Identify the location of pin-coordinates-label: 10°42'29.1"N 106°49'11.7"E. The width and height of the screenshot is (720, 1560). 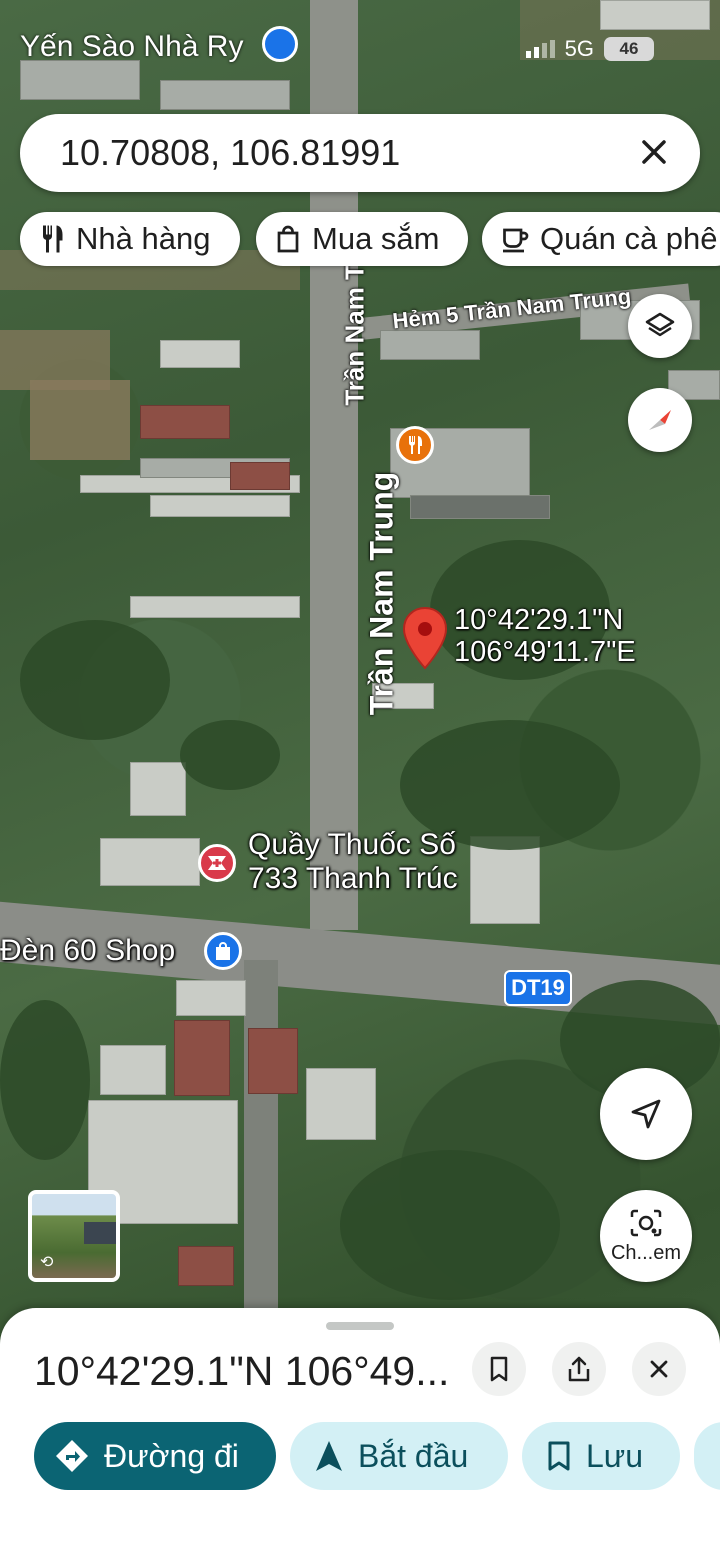
(545, 636).